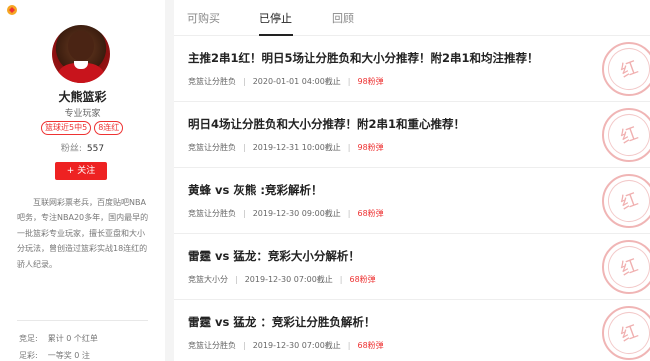 This screenshot has height=361, width=650. I want to click on badge-group: 篮球近5中5 8连红, so click(82, 128).